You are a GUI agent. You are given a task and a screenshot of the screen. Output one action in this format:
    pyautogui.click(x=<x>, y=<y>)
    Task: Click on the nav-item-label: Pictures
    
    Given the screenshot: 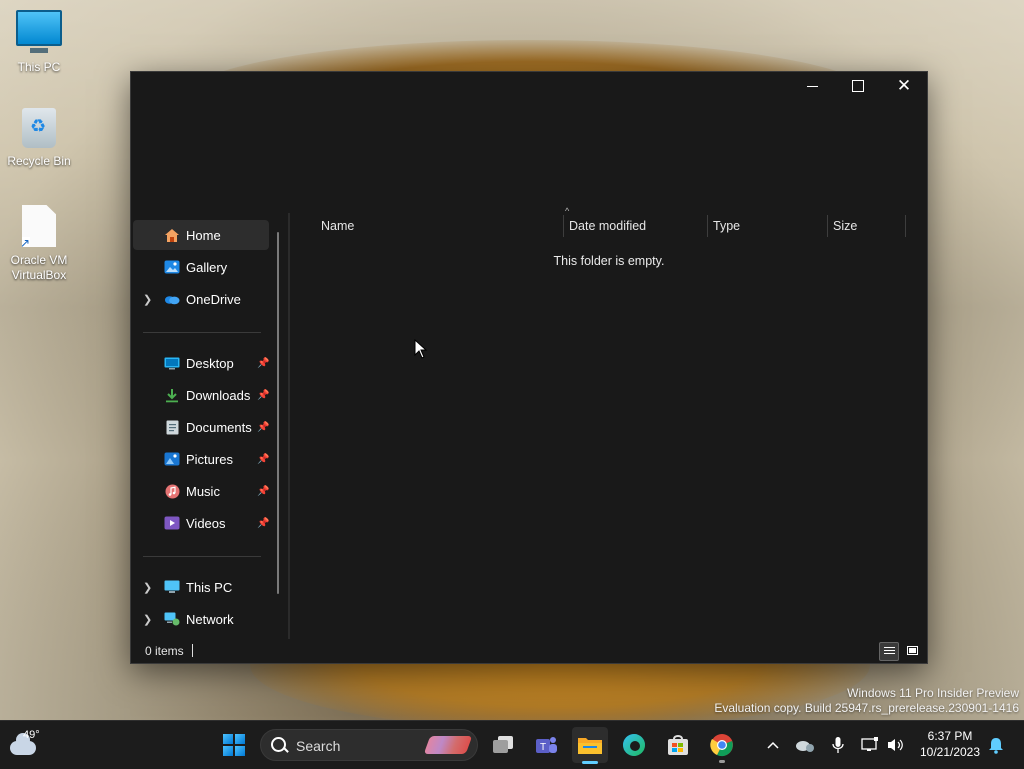 What is the action you would take?
    pyautogui.click(x=209, y=459)
    